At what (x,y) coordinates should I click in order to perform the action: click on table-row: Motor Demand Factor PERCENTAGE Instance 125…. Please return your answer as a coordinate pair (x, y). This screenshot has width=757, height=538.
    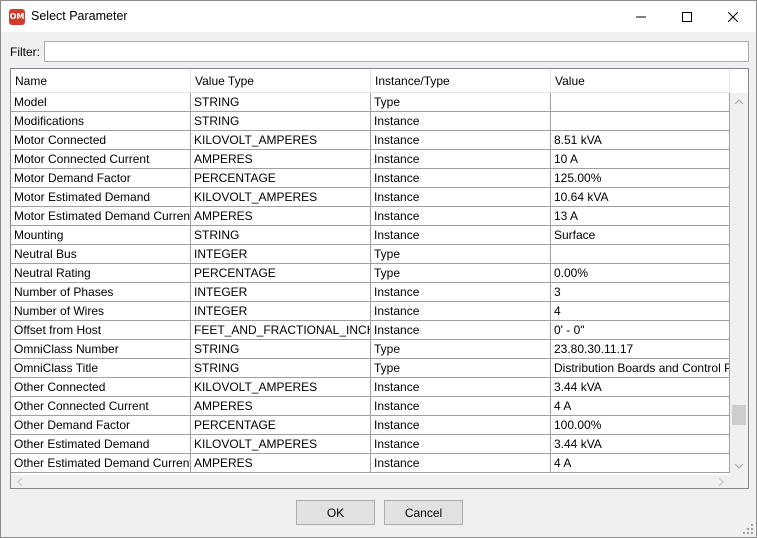
    Looking at the image, I should click on (370, 178).